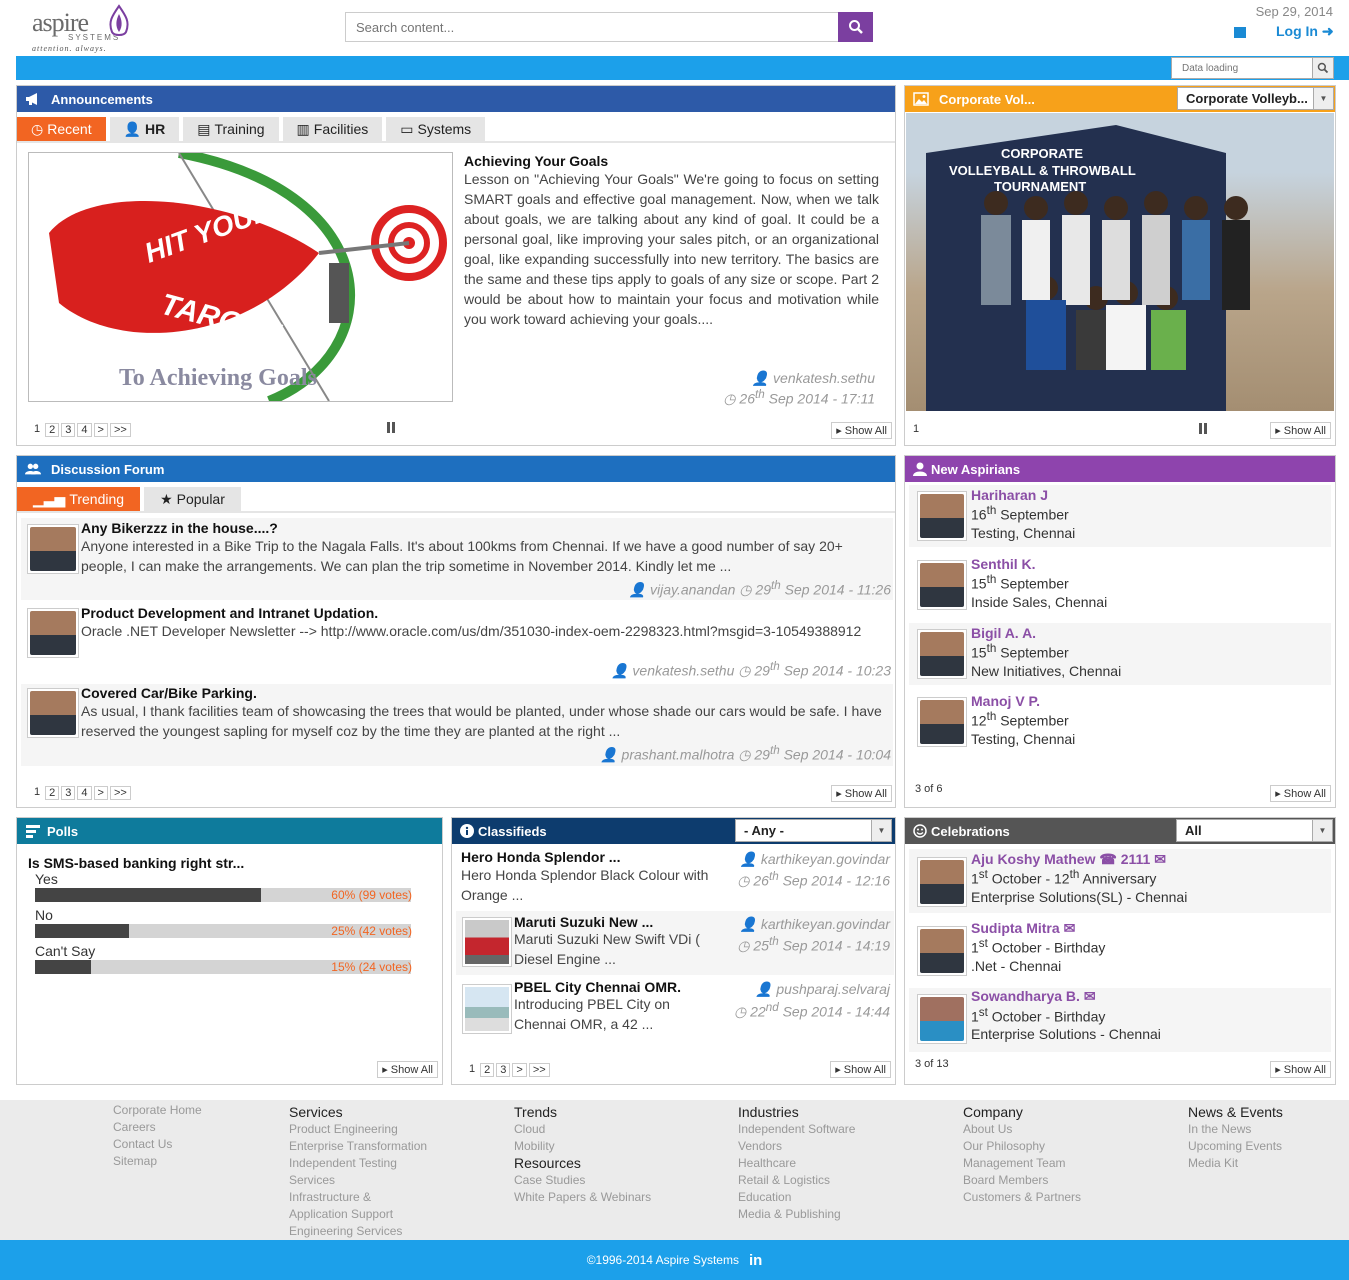 This screenshot has height=1280, width=1349. Describe the element at coordinates (1022, 1129) in the screenshot. I see `footer-link: About Us` at that location.